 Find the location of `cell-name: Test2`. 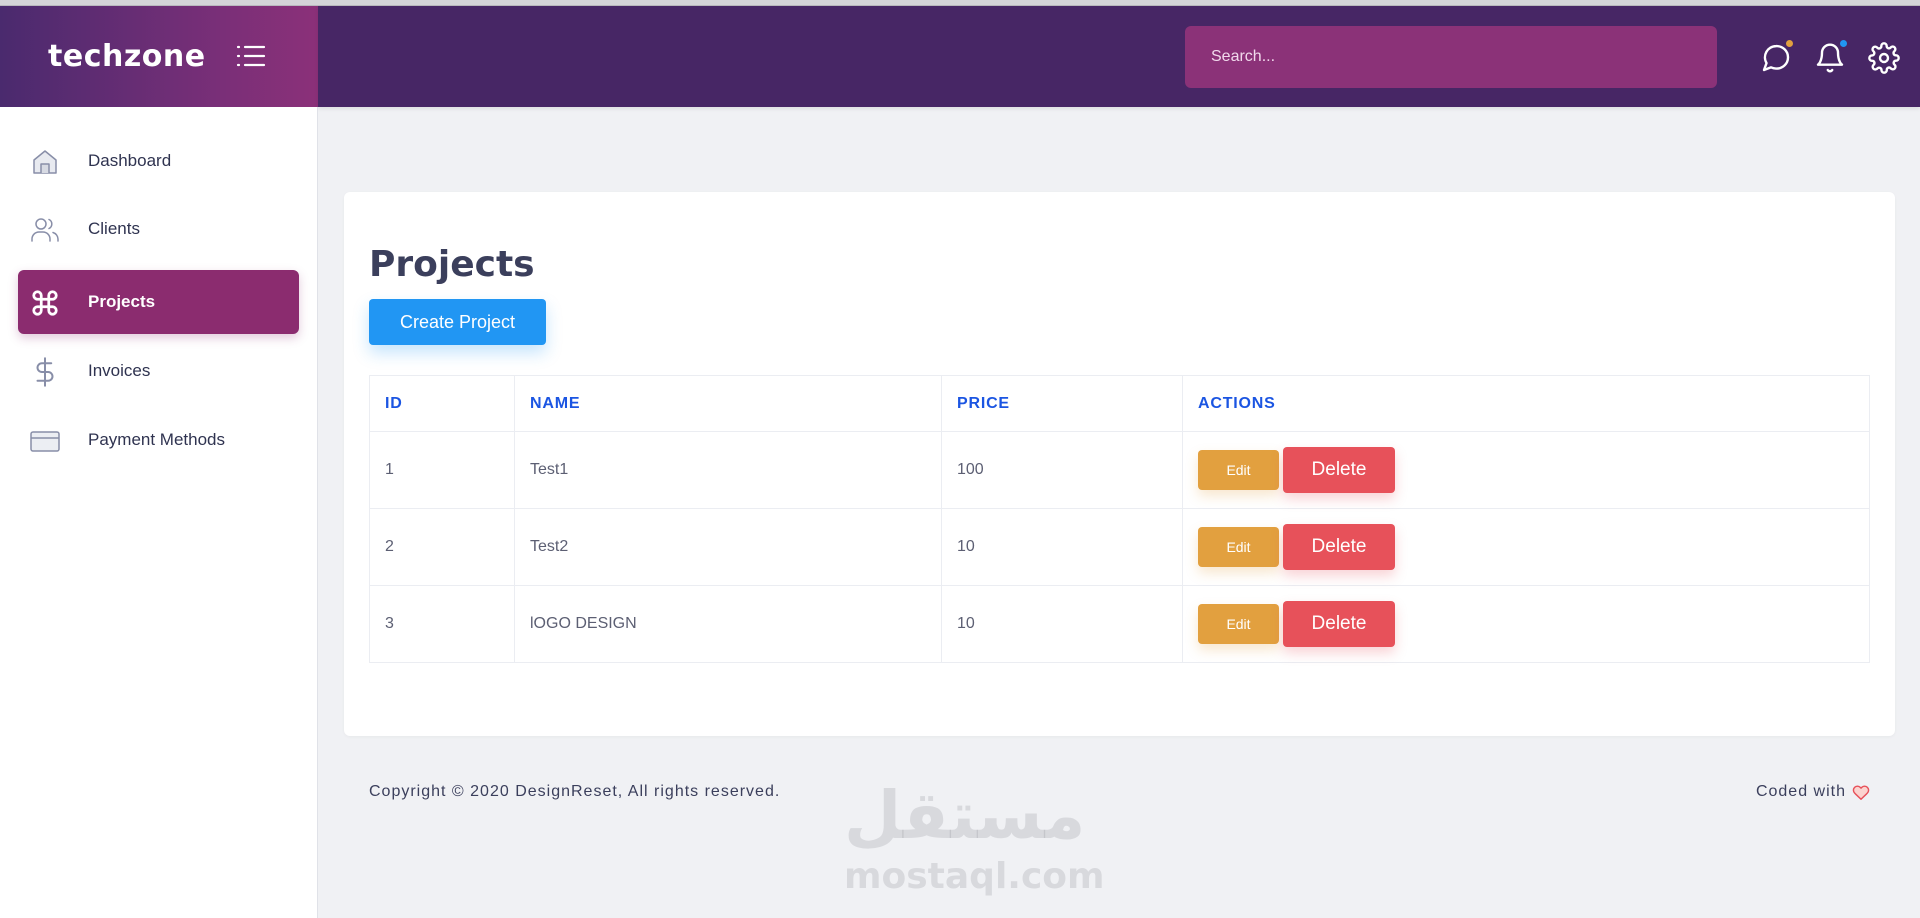

cell-name: Test2 is located at coordinates (728, 547).